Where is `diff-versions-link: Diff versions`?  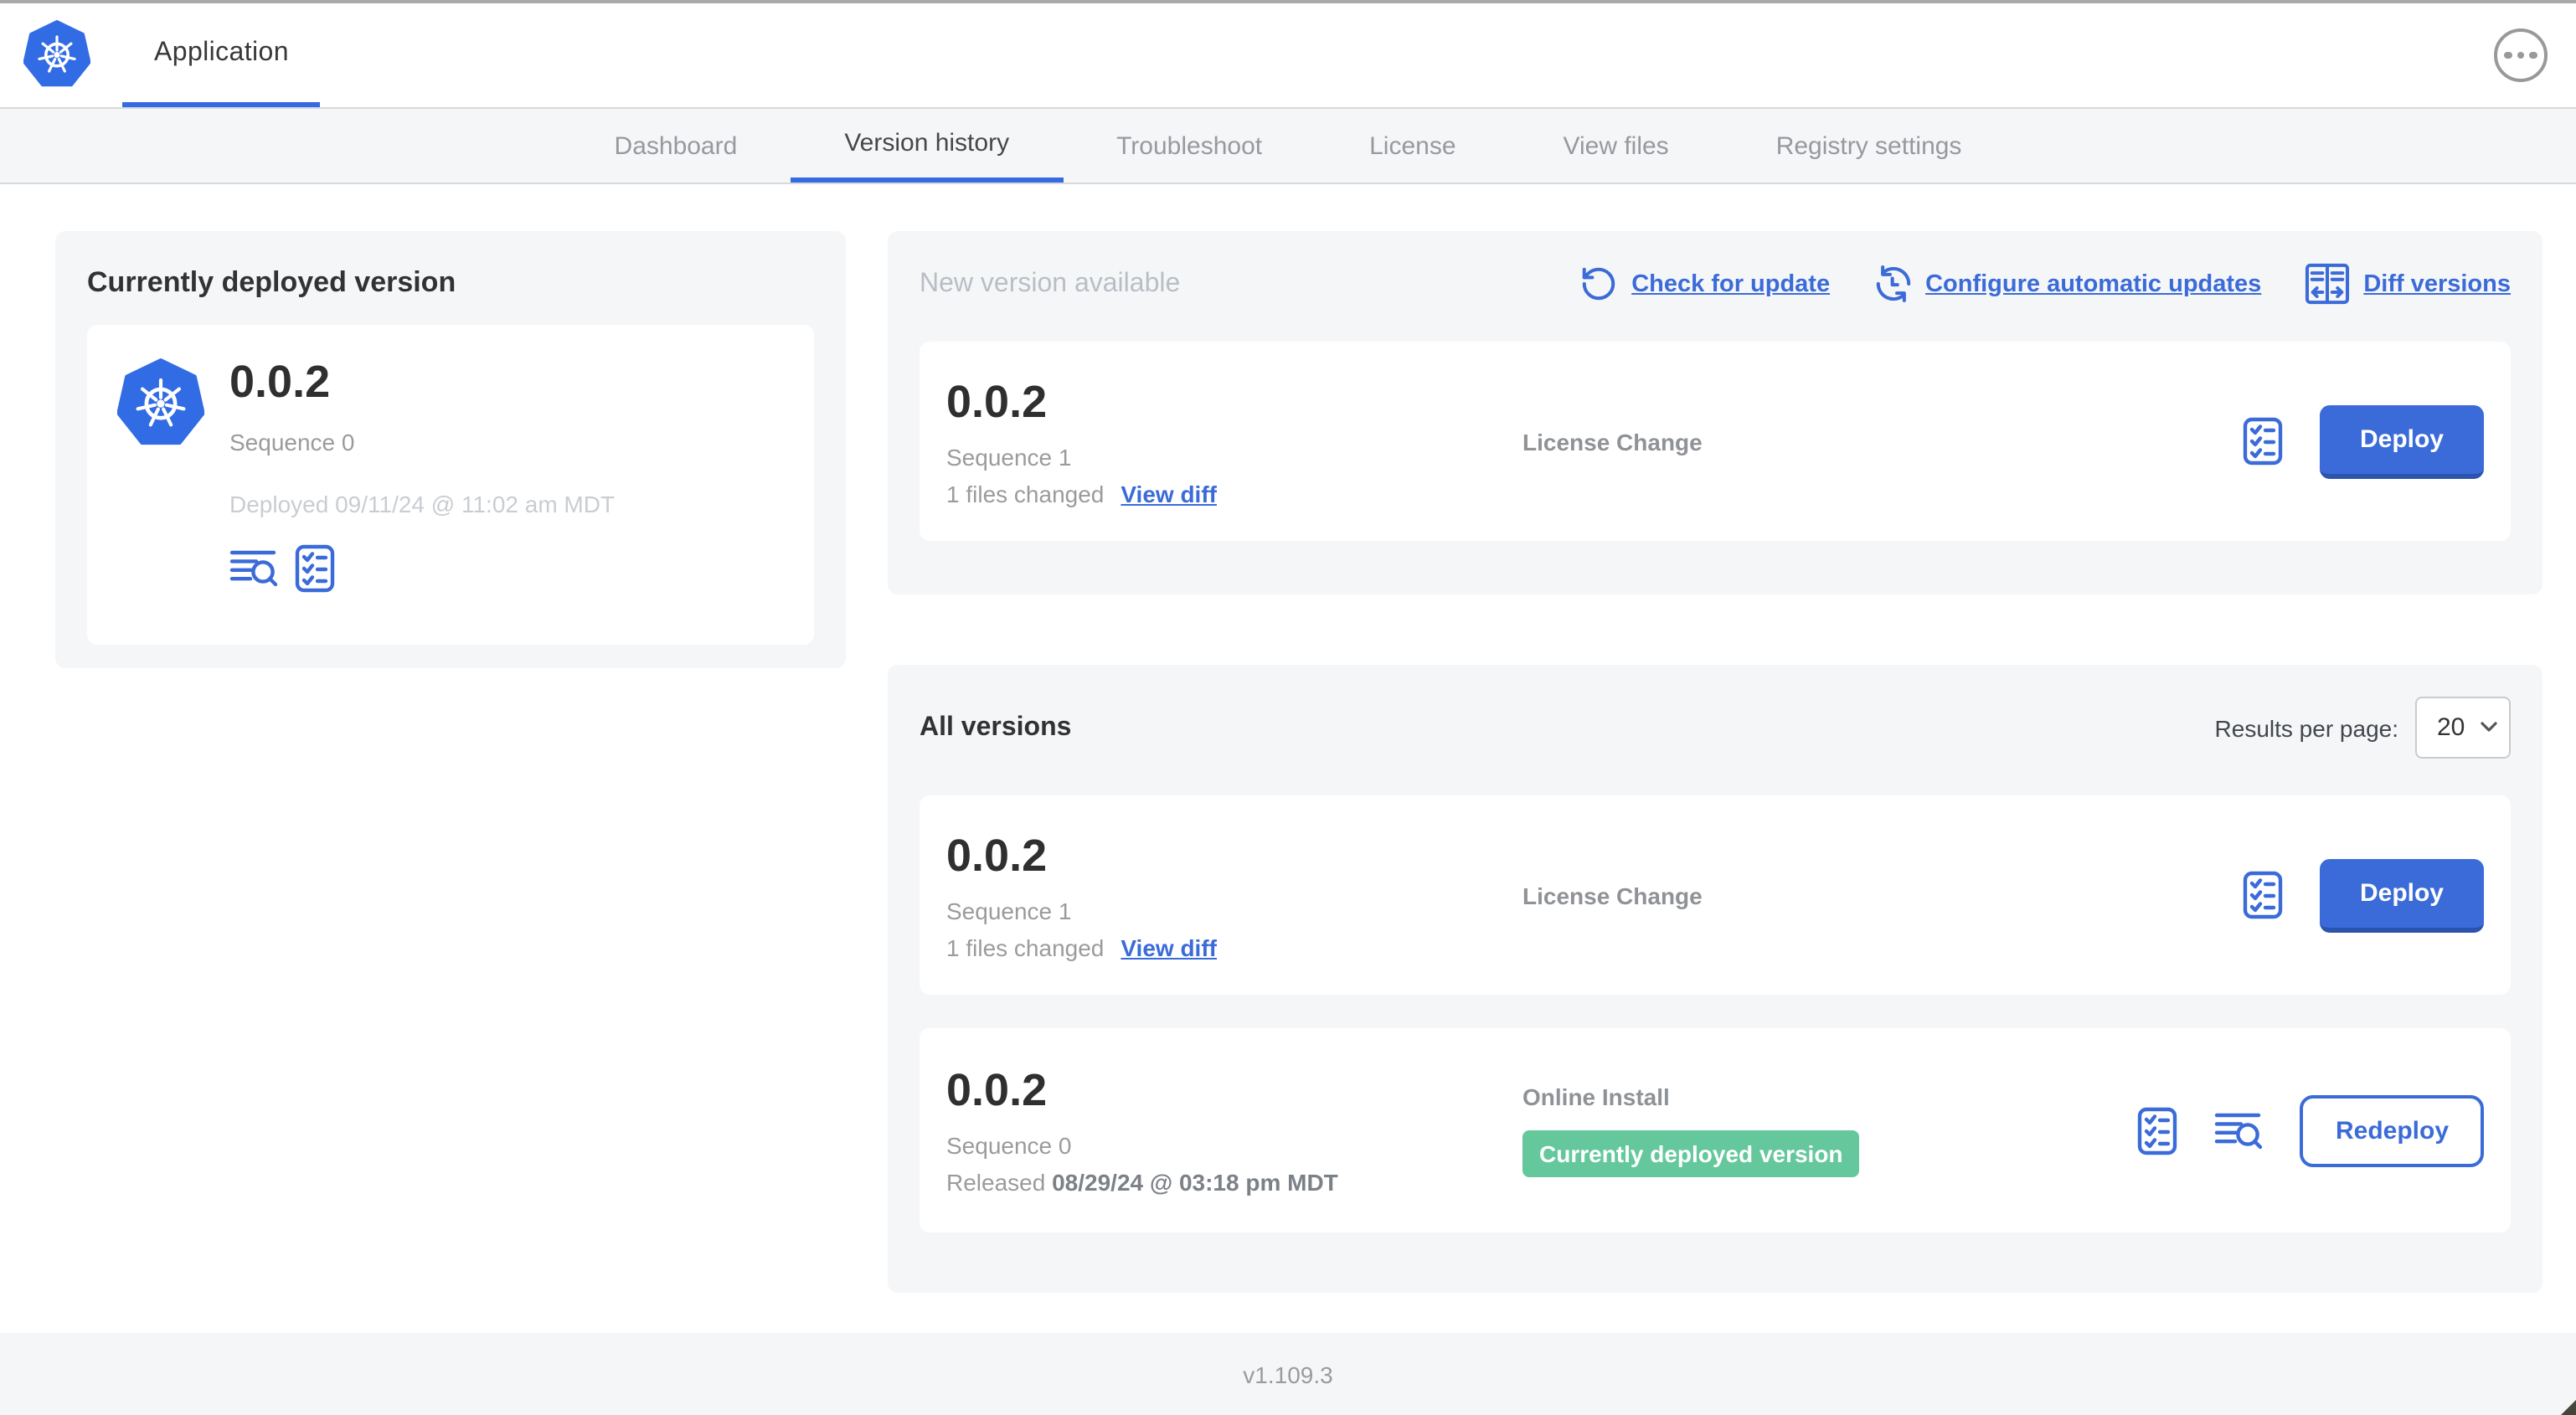
diff-versions-link: Diff versions is located at coordinates (2408, 284).